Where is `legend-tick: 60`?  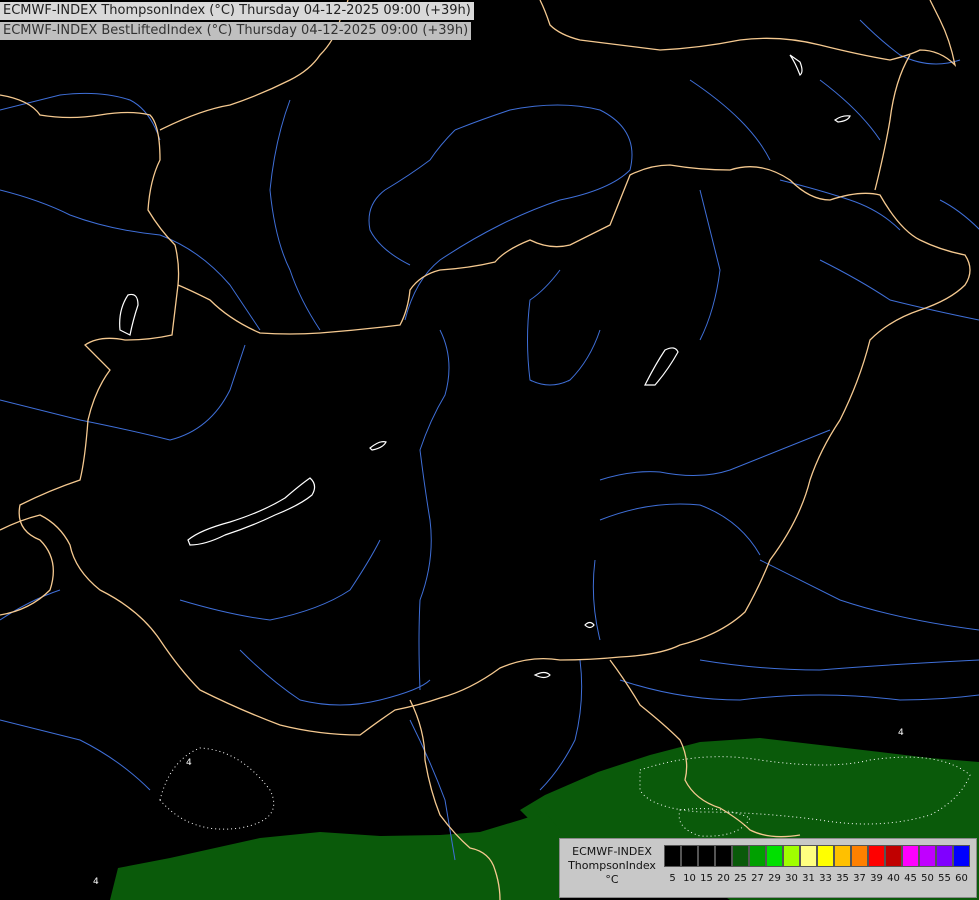
legend-tick: 60 is located at coordinates (961, 878).